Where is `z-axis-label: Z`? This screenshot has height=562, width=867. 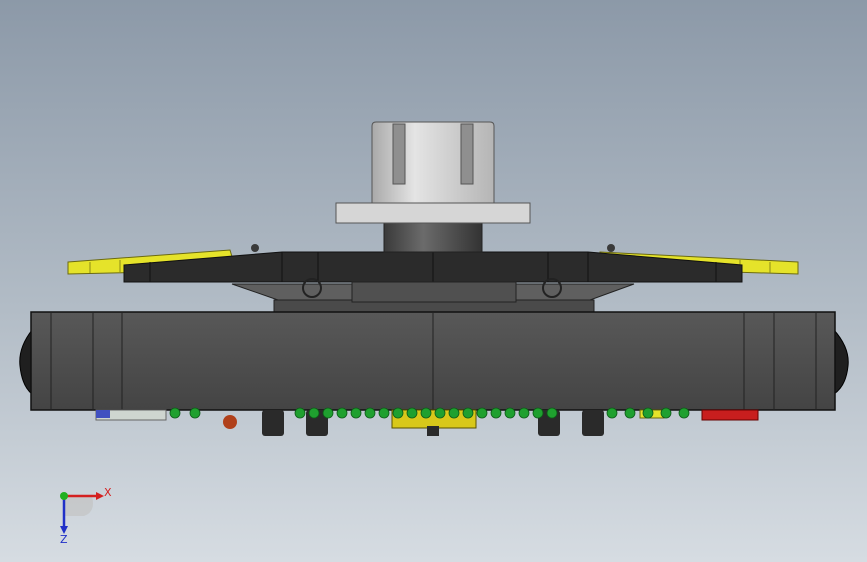
z-axis-label: Z is located at coordinates (64, 538).